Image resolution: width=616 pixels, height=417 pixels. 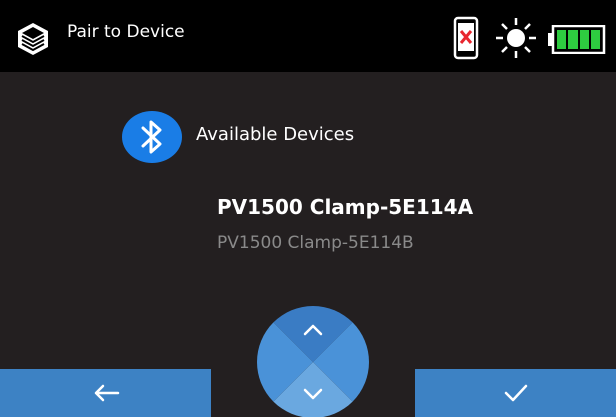 I want to click on arrow-left-icon, so click(x=106, y=393).